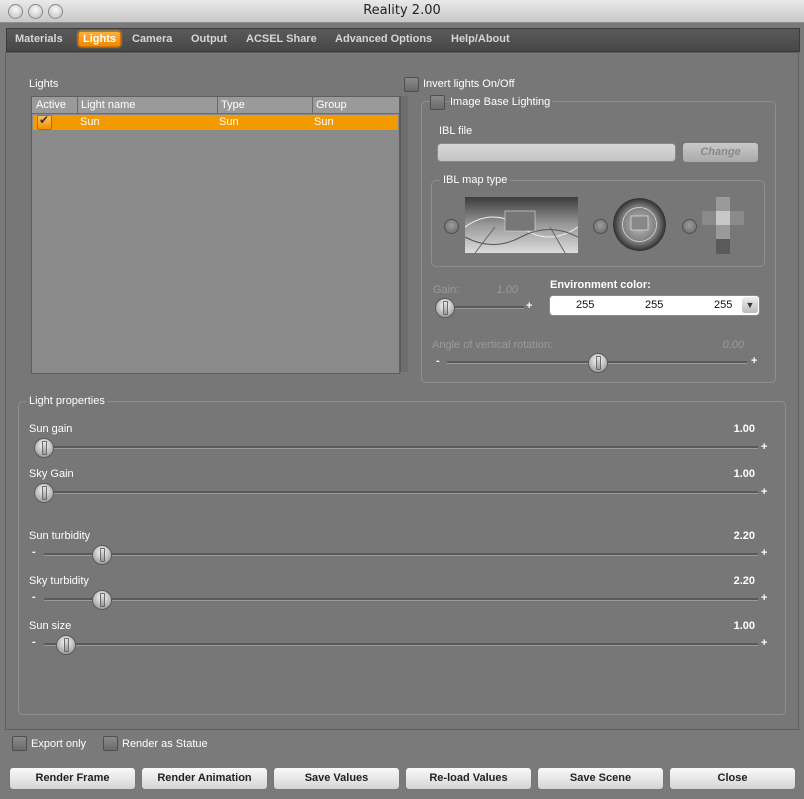 The height and width of the screenshot is (799, 804). Describe the element at coordinates (51, 474) in the screenshot. I see `sky-gain-label: Sky Gain` at that location.